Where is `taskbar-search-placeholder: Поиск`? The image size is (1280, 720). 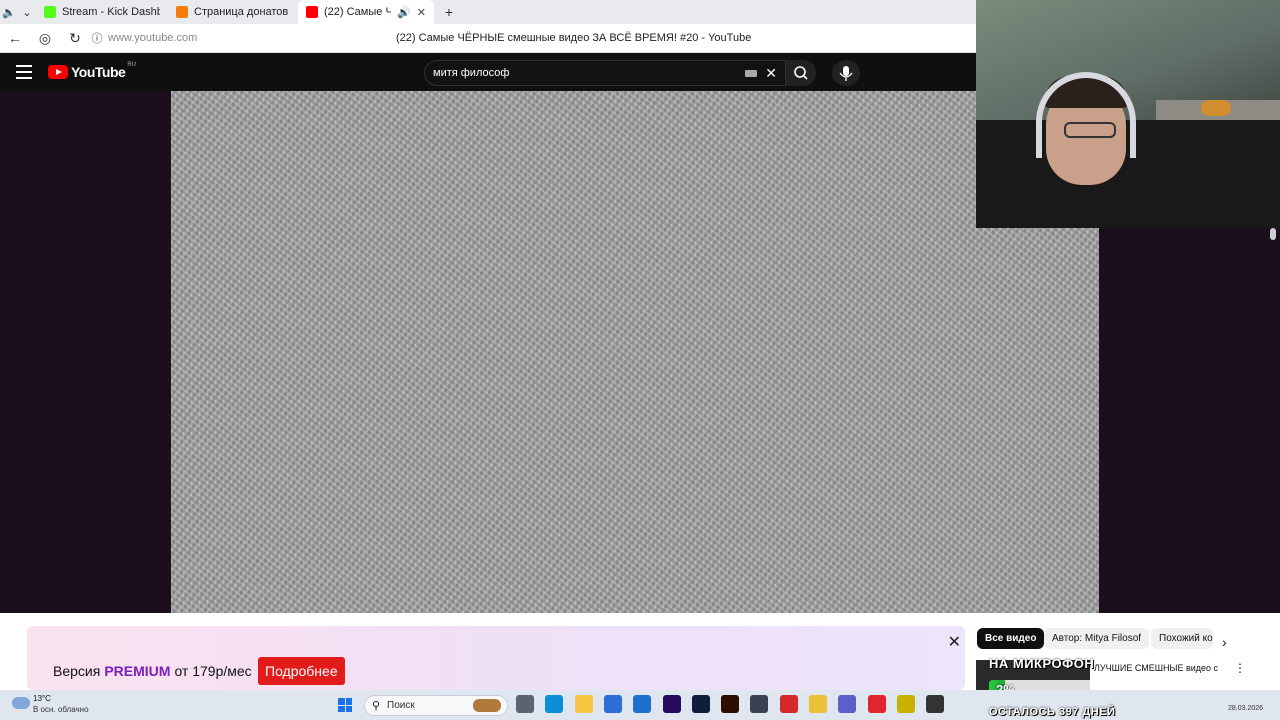 taskbar-search-placeholder: Поиск is located at coordinates (401, 705).